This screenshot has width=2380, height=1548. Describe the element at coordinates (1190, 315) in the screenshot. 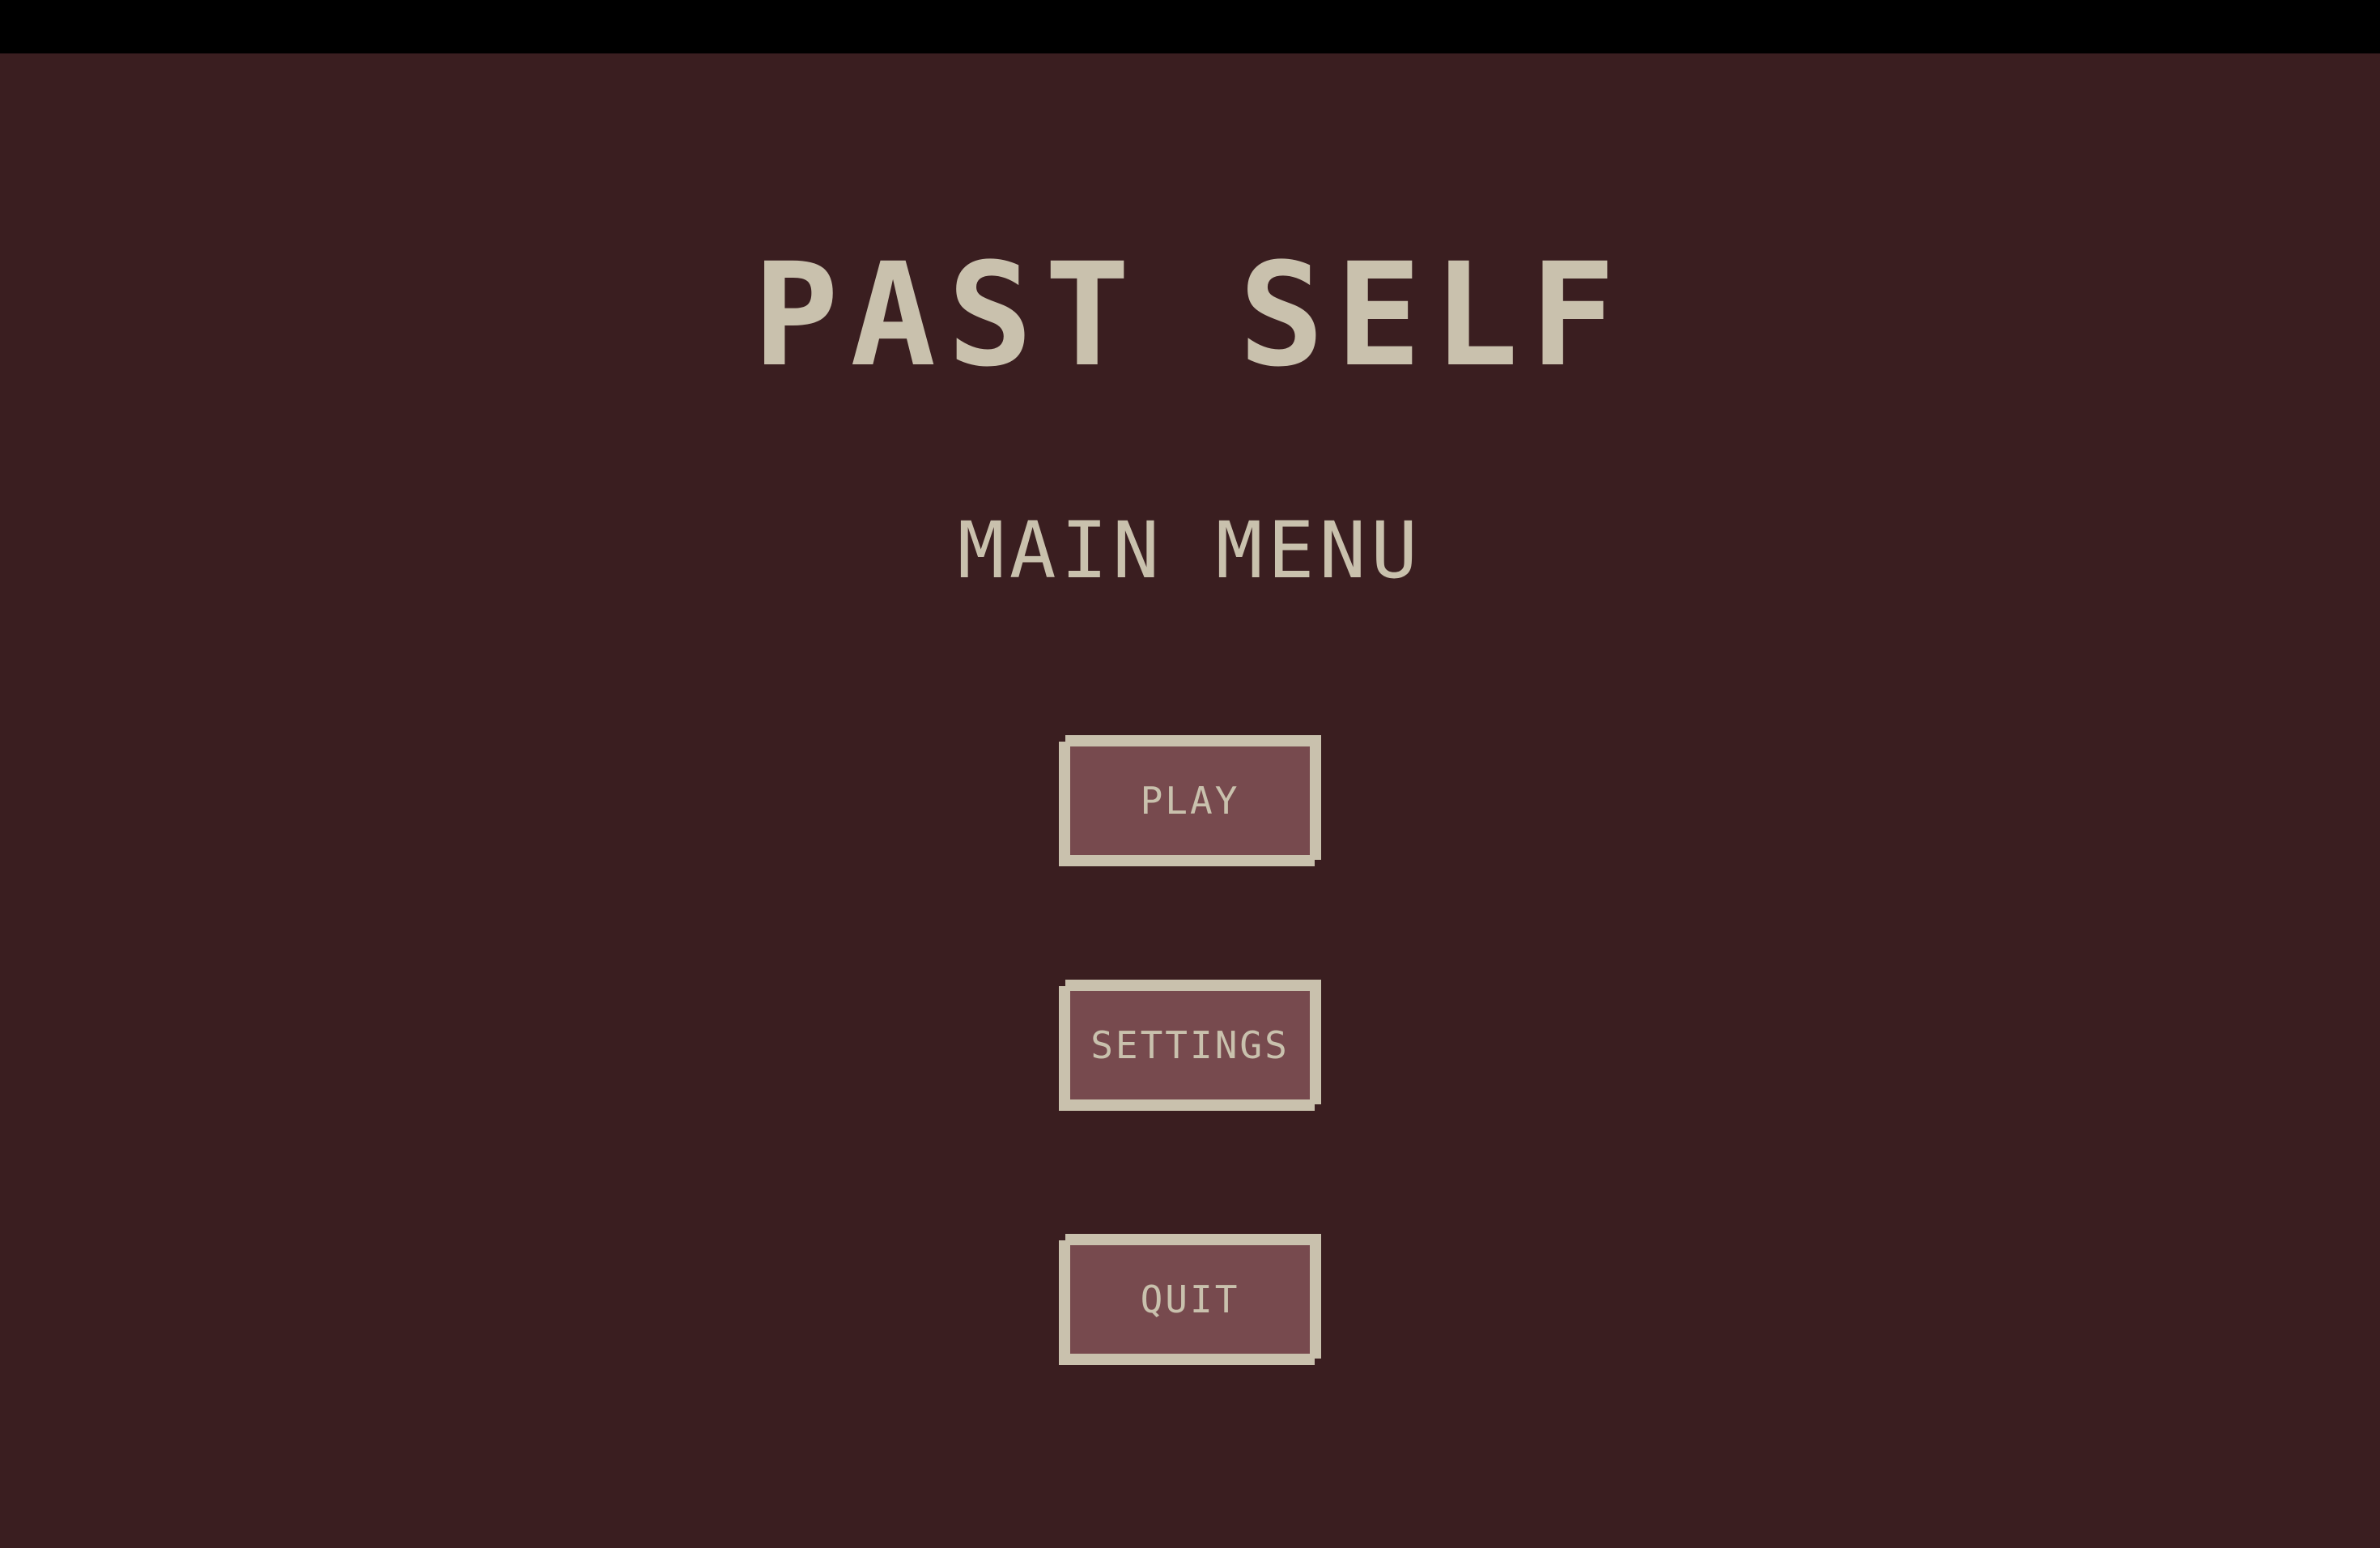

I see `game-title: PAST SELF` at that location.